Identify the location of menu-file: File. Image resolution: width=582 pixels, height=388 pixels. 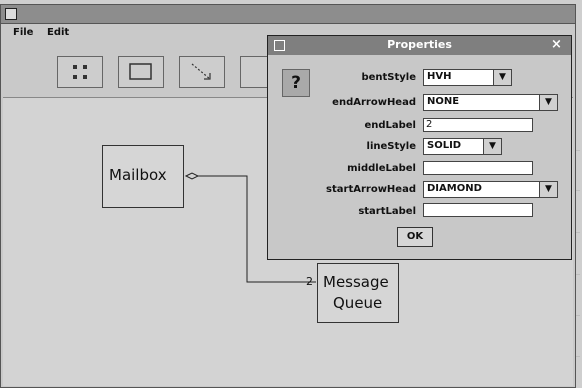
(23, 32).